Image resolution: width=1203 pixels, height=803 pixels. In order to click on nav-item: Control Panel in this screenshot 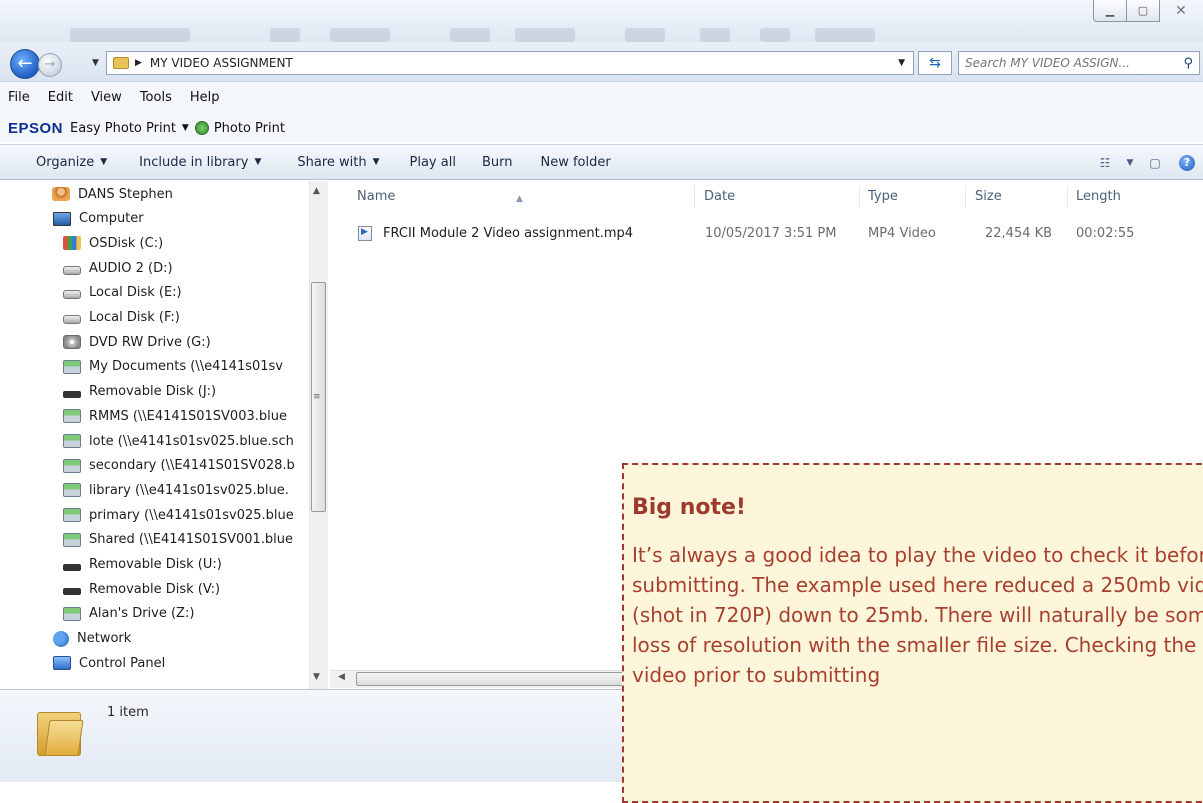, I will do `click(109, 663)`.